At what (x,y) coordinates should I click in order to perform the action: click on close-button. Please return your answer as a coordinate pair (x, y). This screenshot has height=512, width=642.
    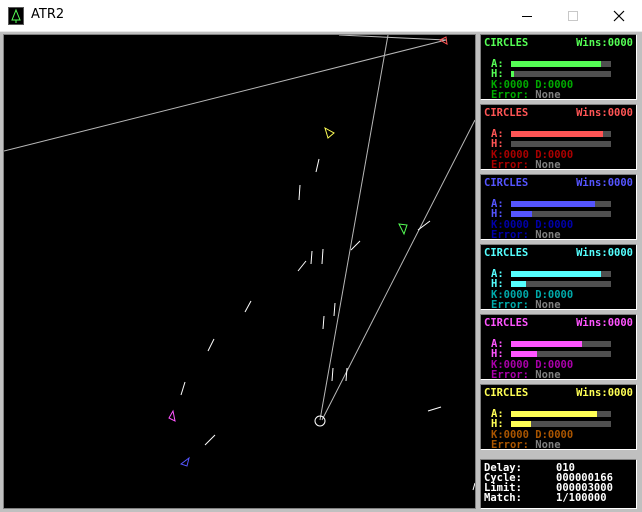
    Looking at the image, I should click on (619, 15).